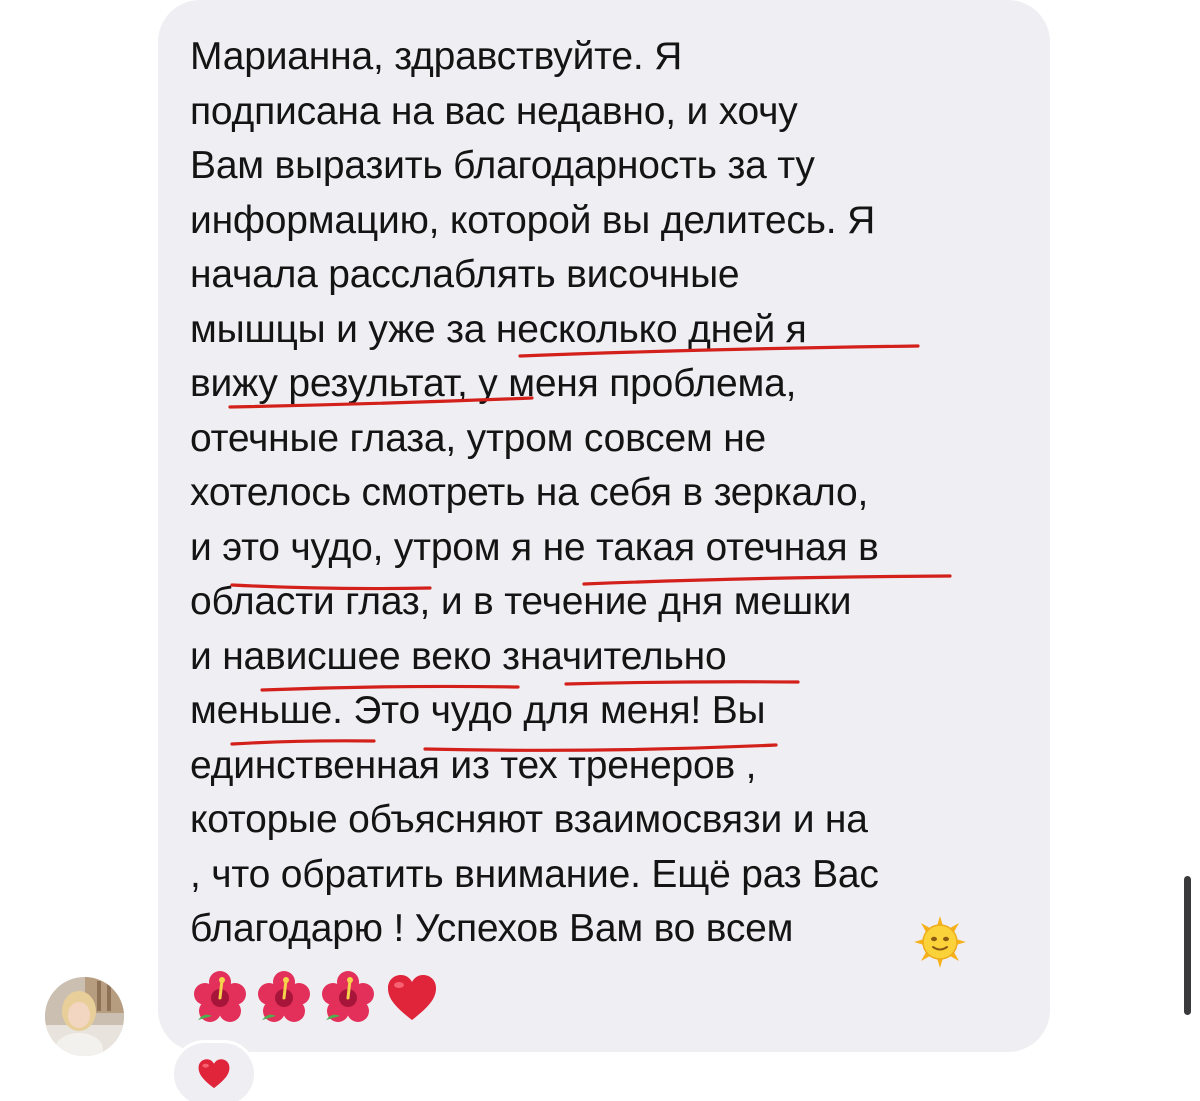  What do you see at coordinates (493, 383) in the screenshot?
I see `message-line: вижу результат, у меня проблема,` at bounding box center [493, 383].